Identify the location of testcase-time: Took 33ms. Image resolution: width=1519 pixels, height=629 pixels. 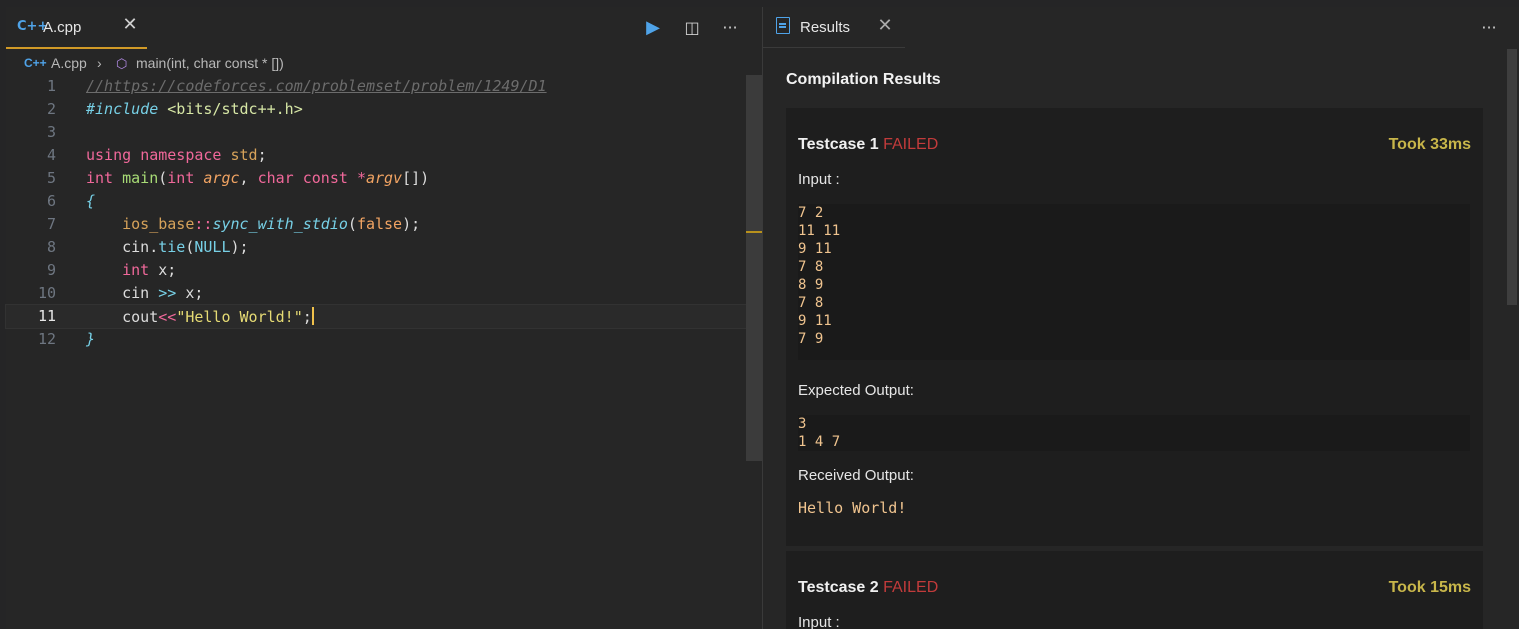
(1429, 144).